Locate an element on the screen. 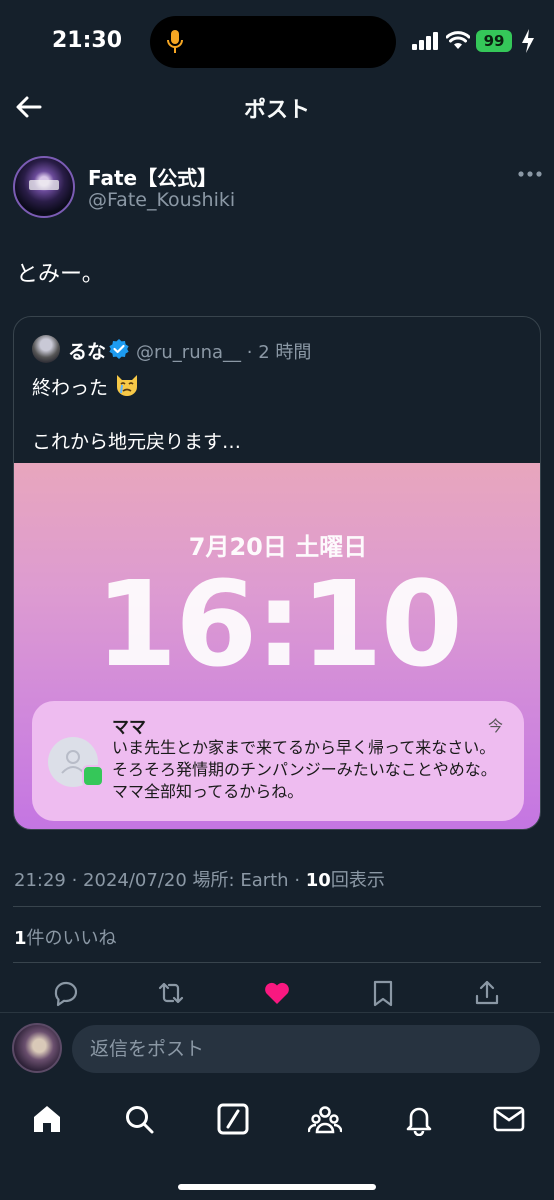 The height and width of the screenshot is (1200, 554). reply-input is located at coordinates (306, 1049).